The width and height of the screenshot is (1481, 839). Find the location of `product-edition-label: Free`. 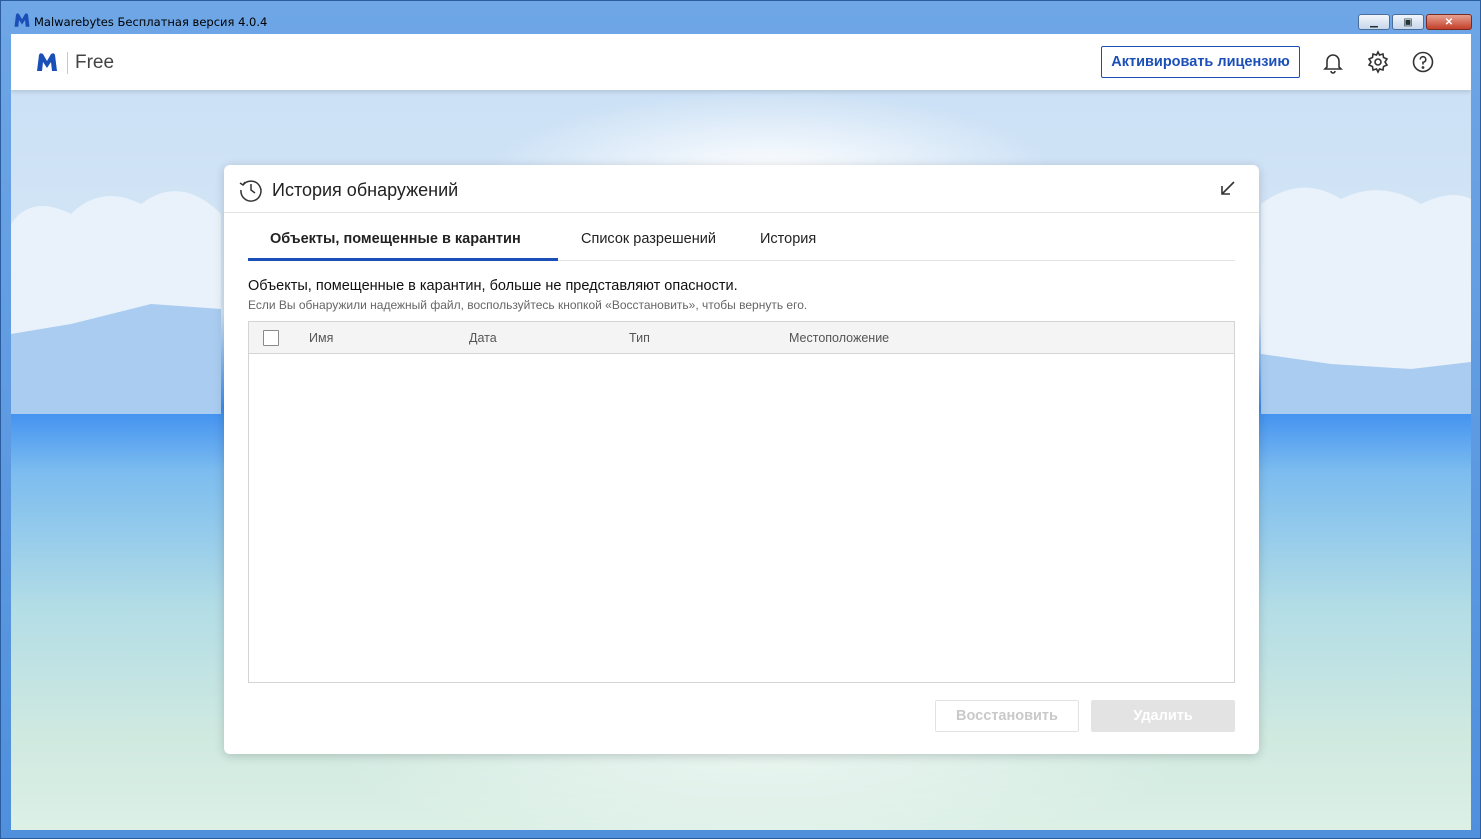

product-edition-label: Free is located at coordinates (95, 62).